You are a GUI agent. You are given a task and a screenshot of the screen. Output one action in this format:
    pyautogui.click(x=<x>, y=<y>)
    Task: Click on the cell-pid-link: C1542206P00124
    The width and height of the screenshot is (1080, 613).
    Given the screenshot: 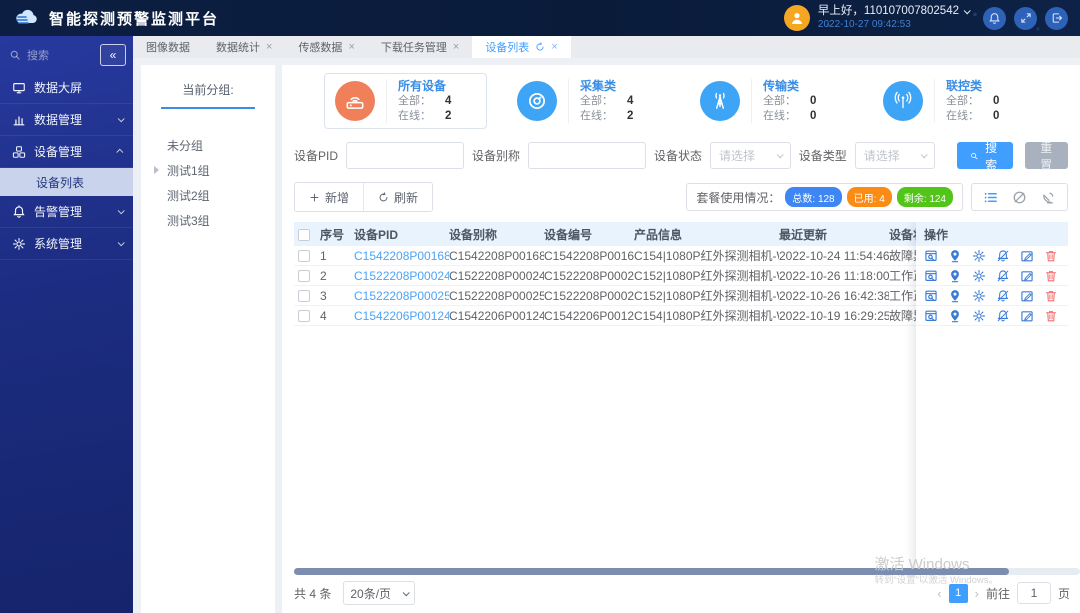 What is the action you would take?
    pyautogui.click(x=401, y=316)
    